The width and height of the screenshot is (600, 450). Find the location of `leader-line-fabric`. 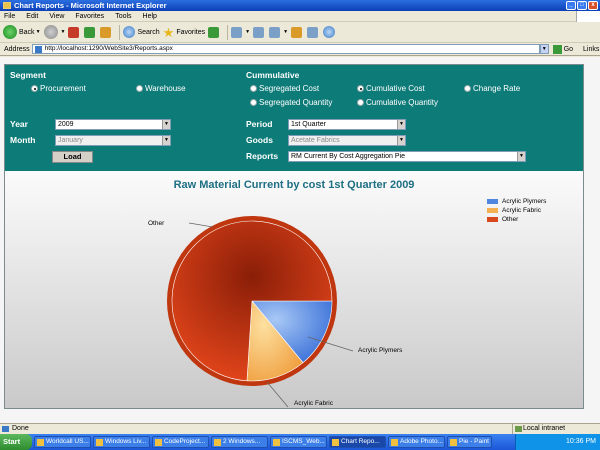

leader-line-fabric is located at coordinates (277, 394).